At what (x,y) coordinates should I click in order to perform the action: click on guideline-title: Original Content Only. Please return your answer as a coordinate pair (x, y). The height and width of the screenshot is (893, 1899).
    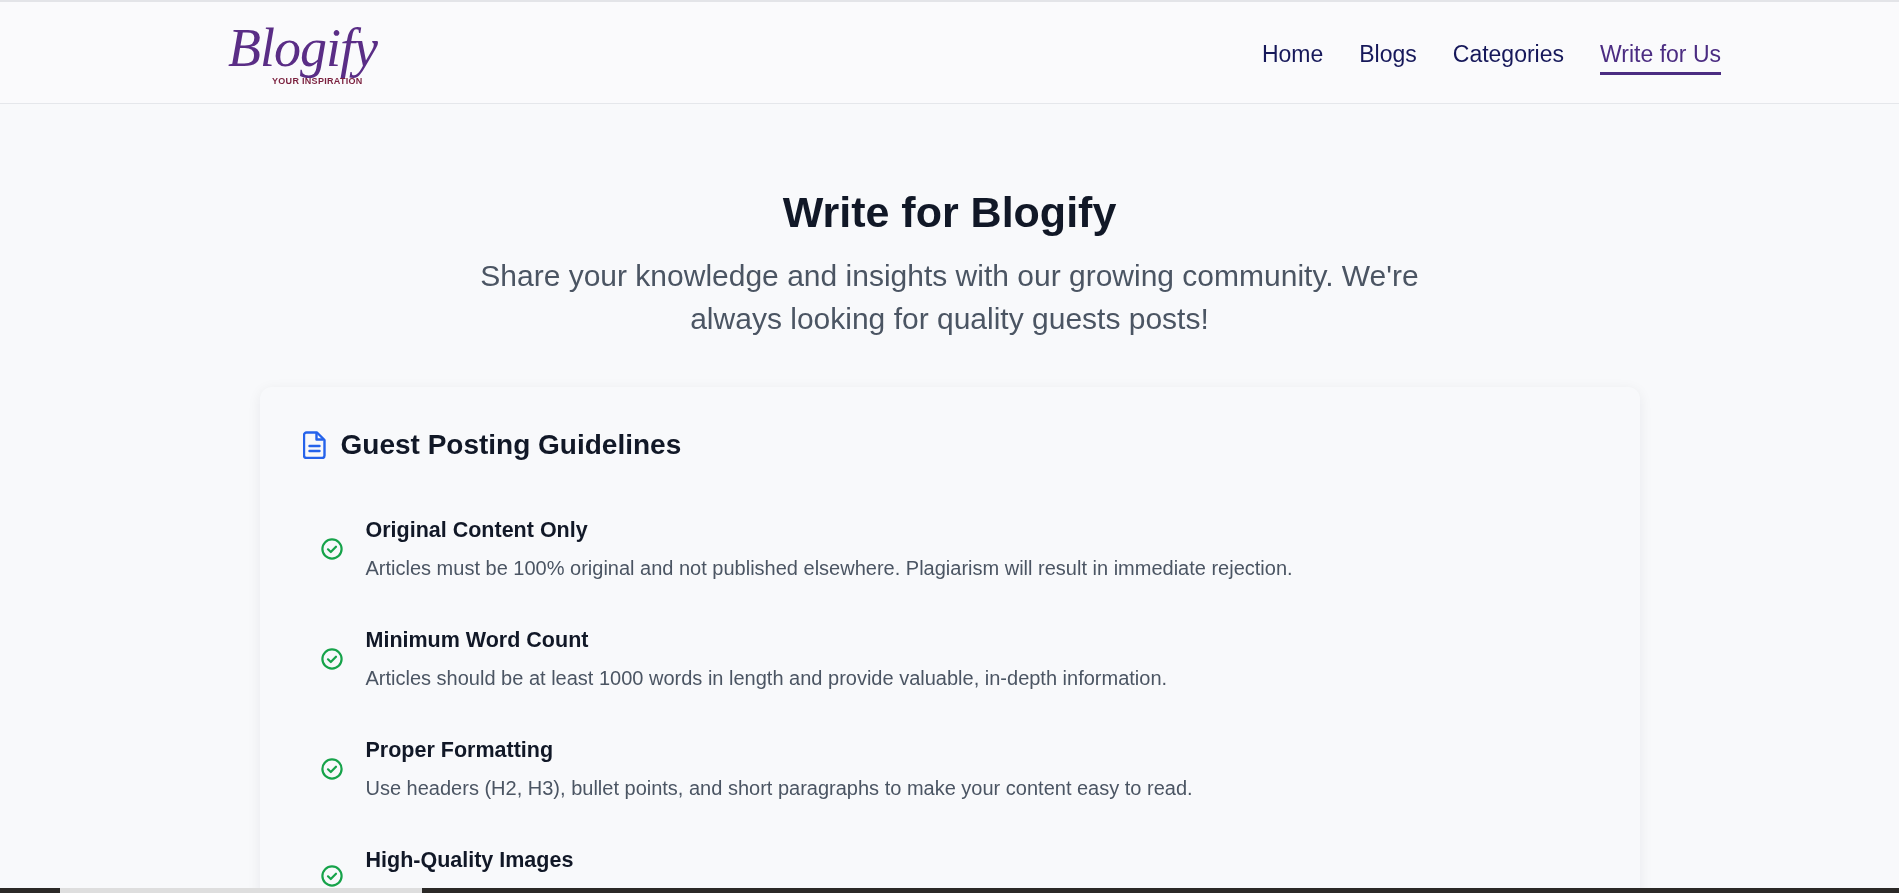
    Looking at the image, I should click on (477, 530).